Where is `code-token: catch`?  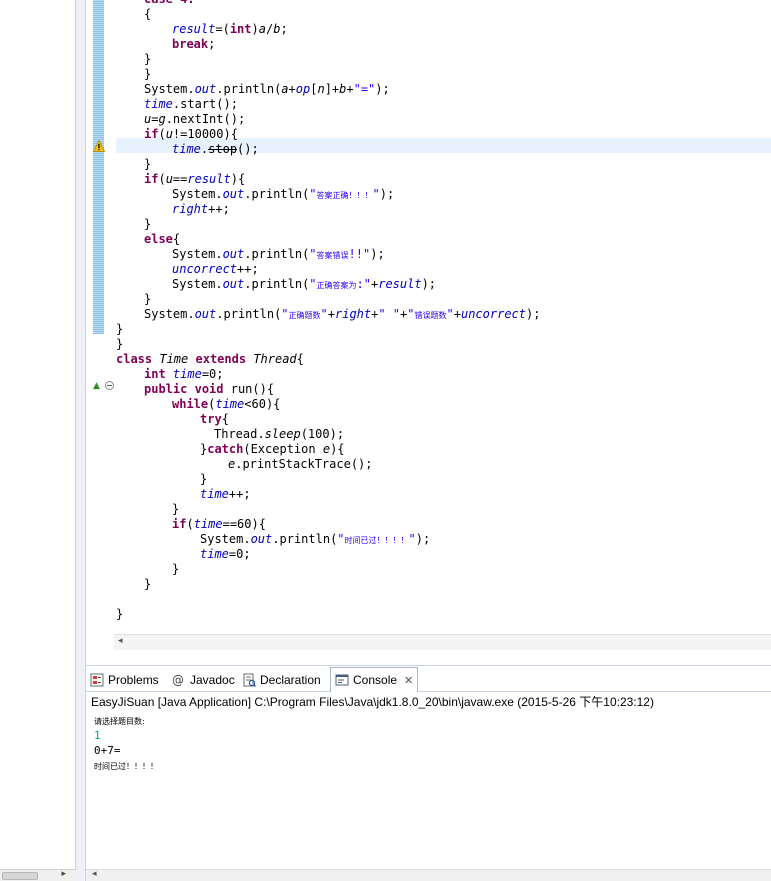 code-token: catch is located at coordinates (225, 449).